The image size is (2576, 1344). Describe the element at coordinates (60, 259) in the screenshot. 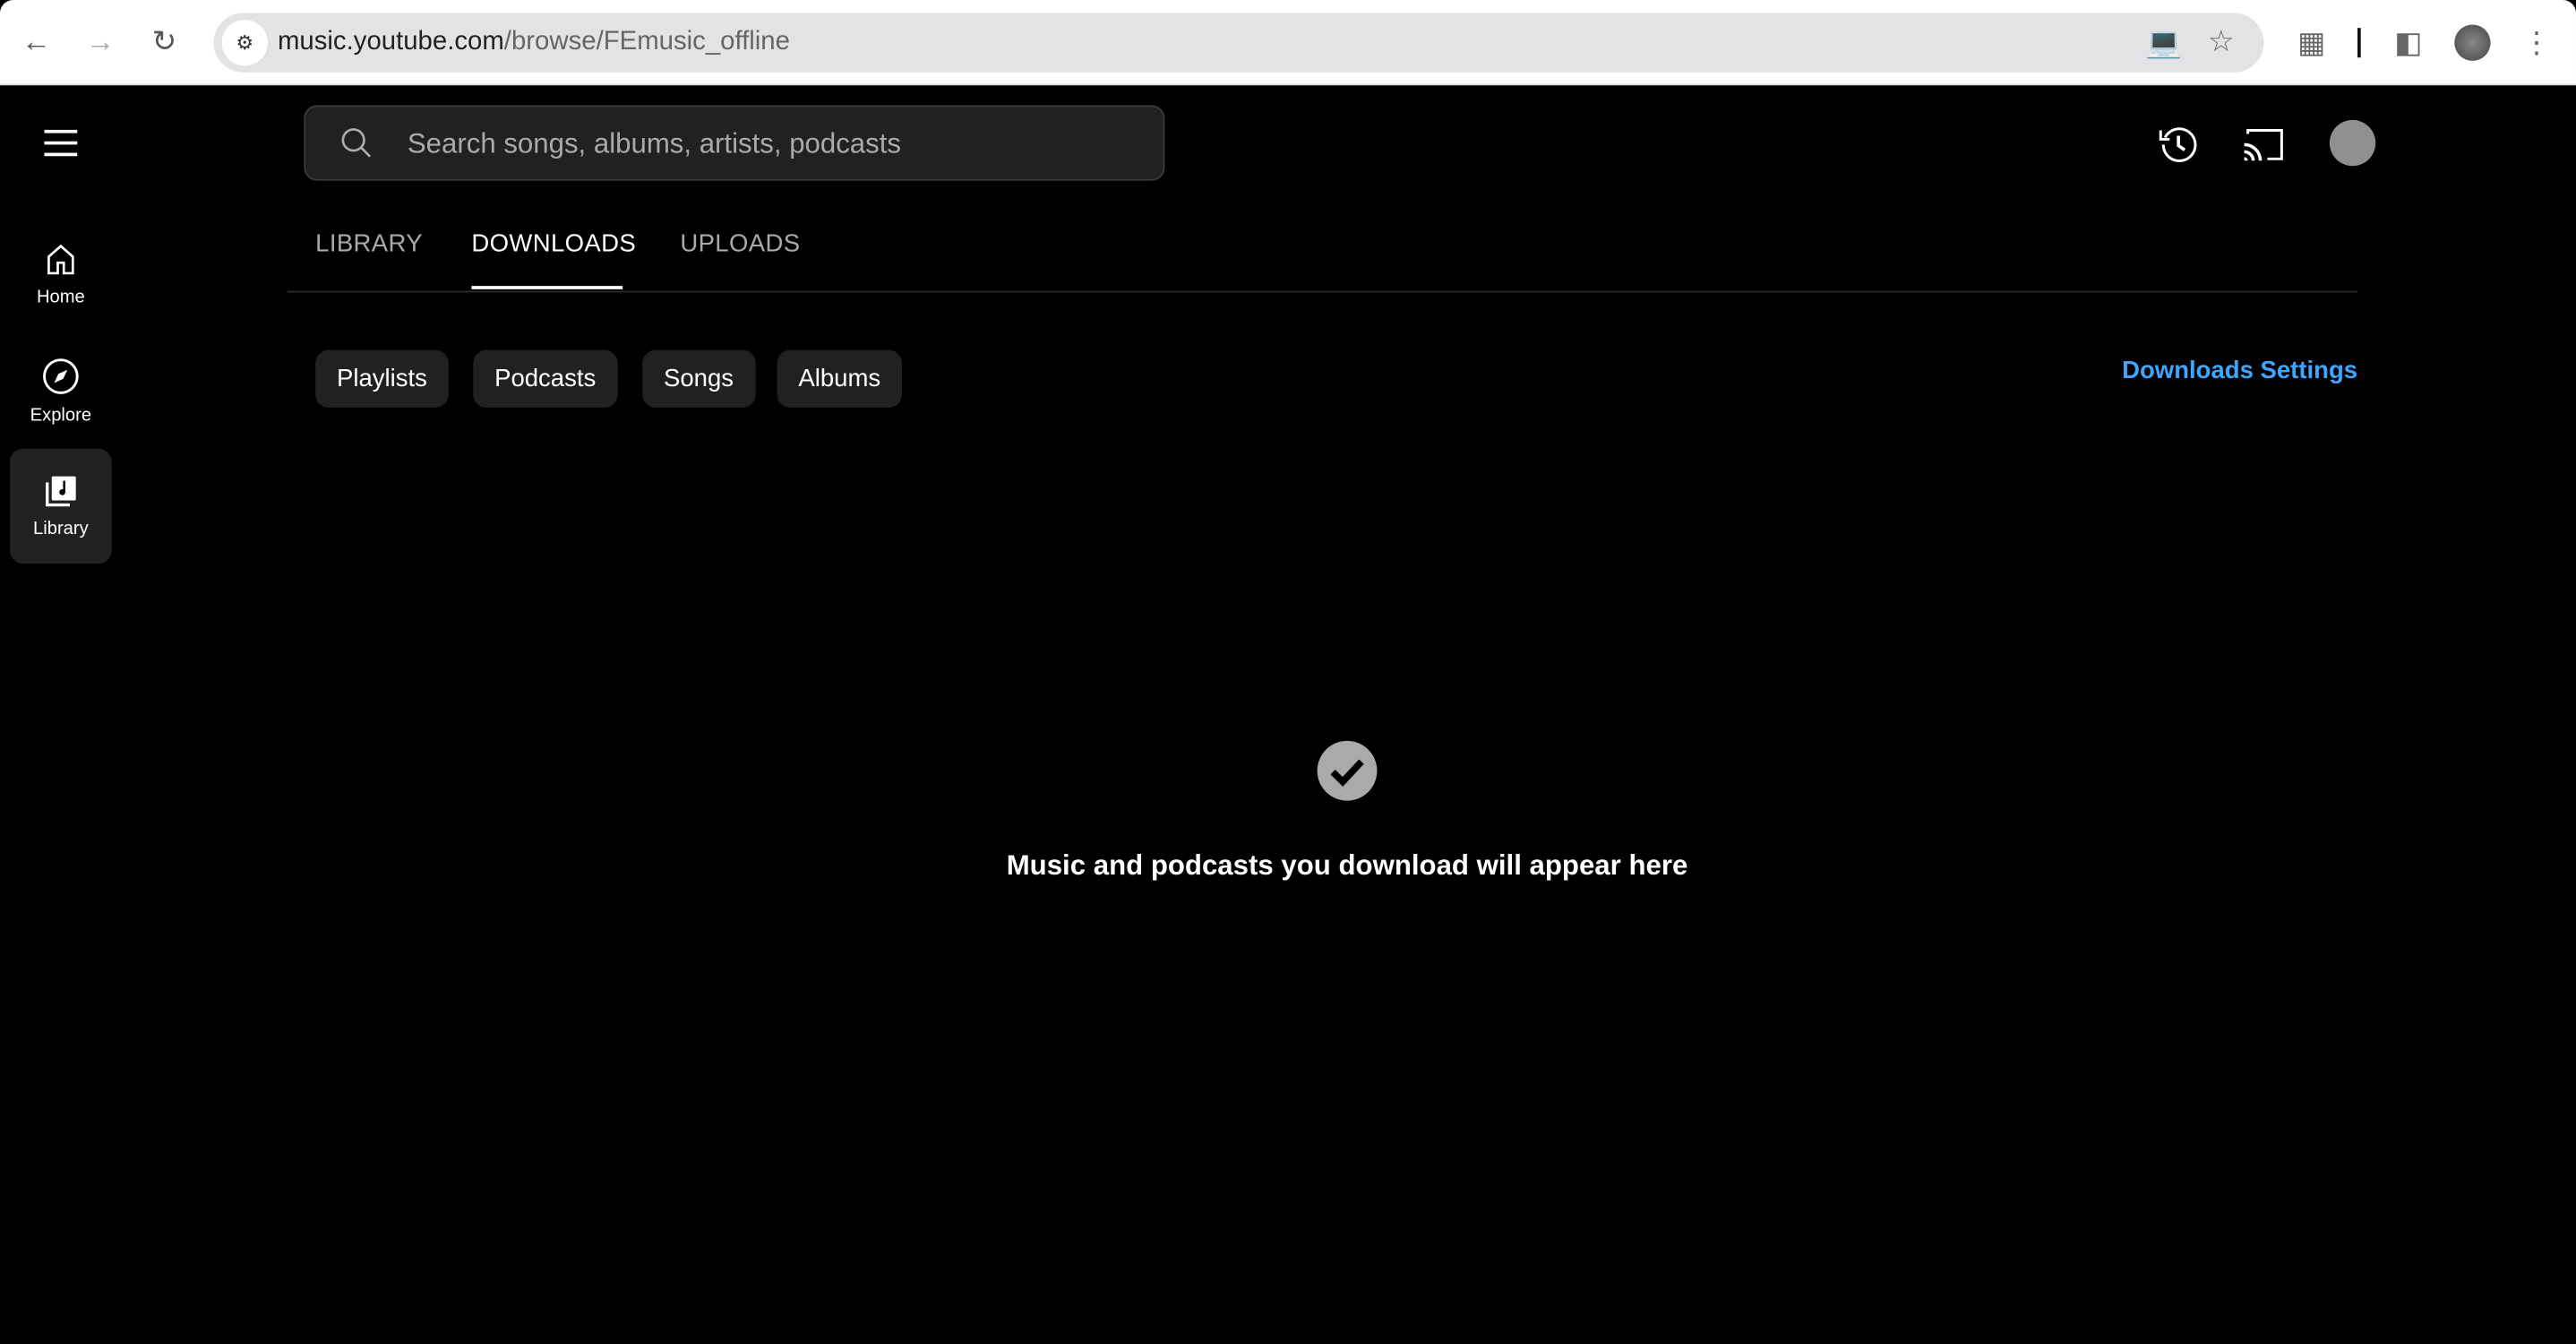

I see `home-icon` at that location.